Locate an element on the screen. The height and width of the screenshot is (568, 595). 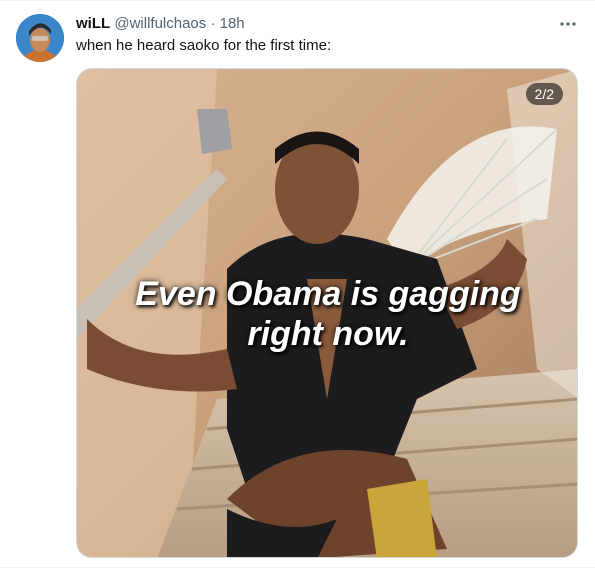
more-horizontal-icon is located at coordinates (568, 24).